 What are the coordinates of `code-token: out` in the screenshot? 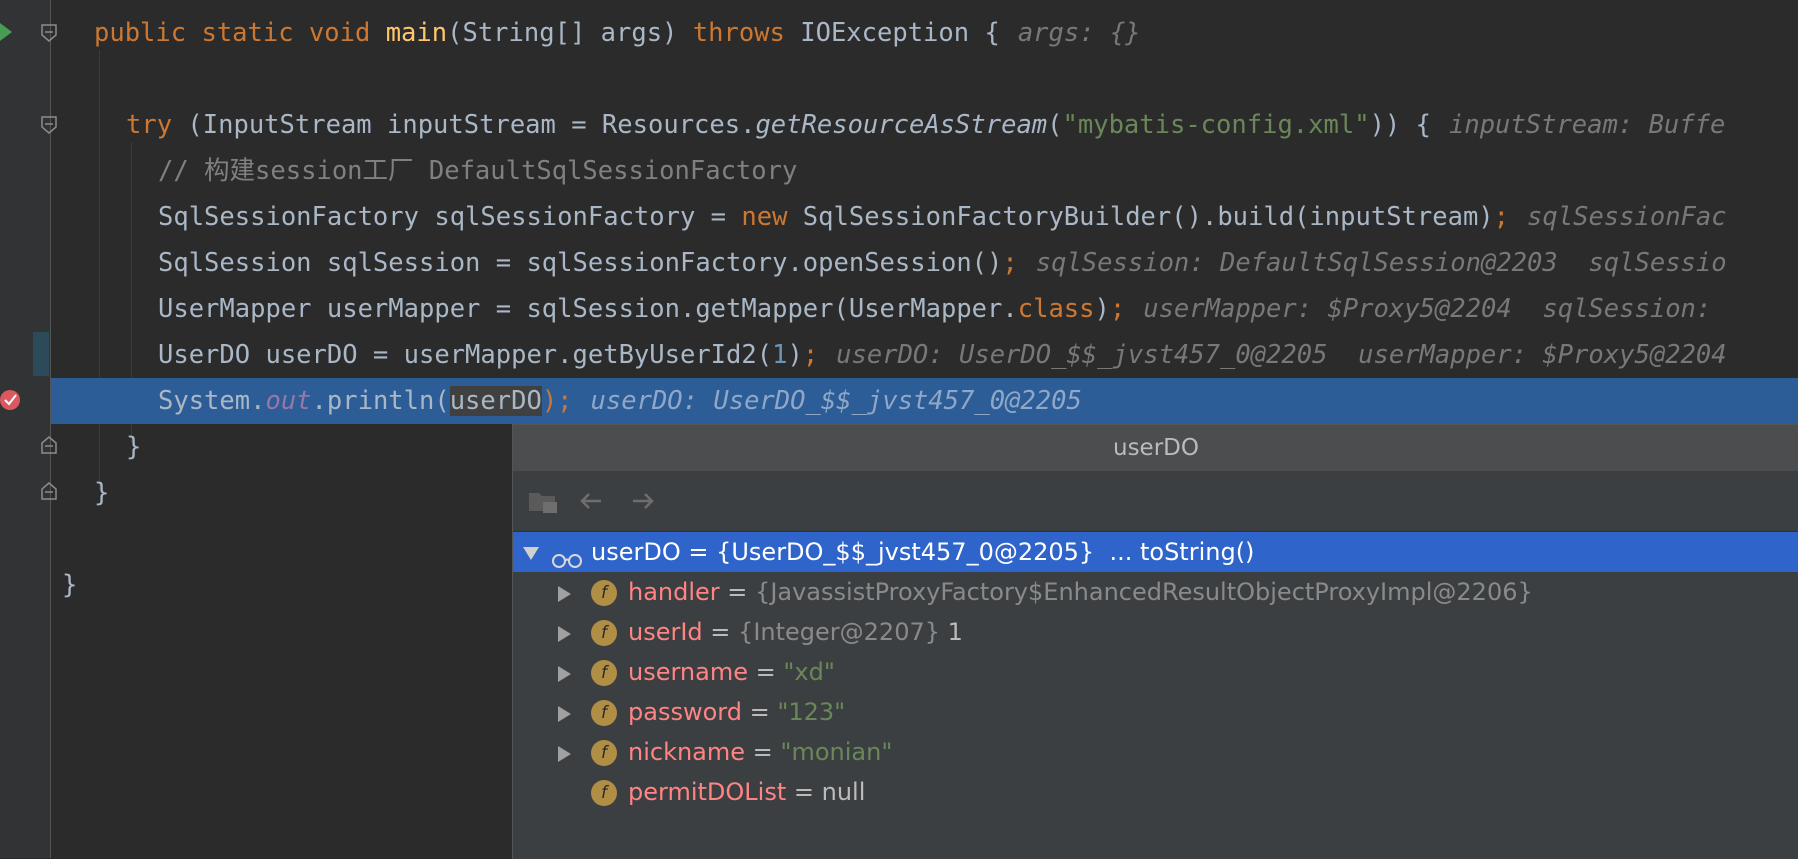 It's located at (288, 401).